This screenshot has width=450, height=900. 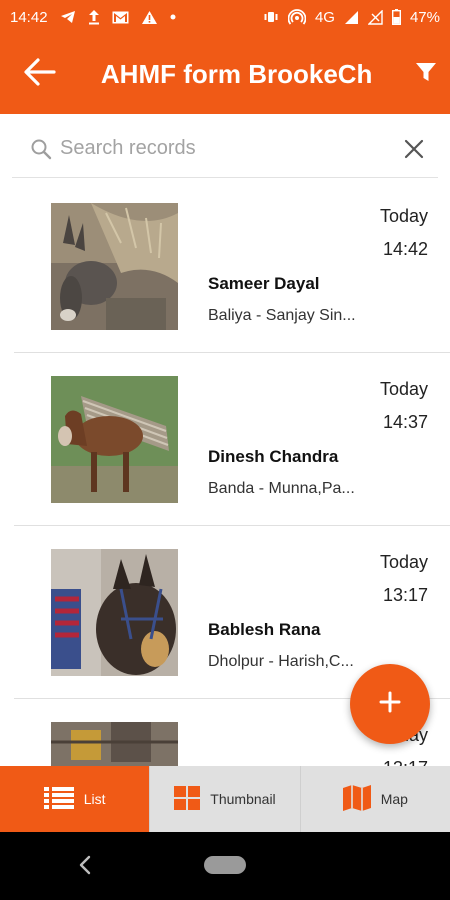 What do you see at coordinates (149, 17) in the screenshot?
I see `alert-icon` at bounding box center [149, 17].